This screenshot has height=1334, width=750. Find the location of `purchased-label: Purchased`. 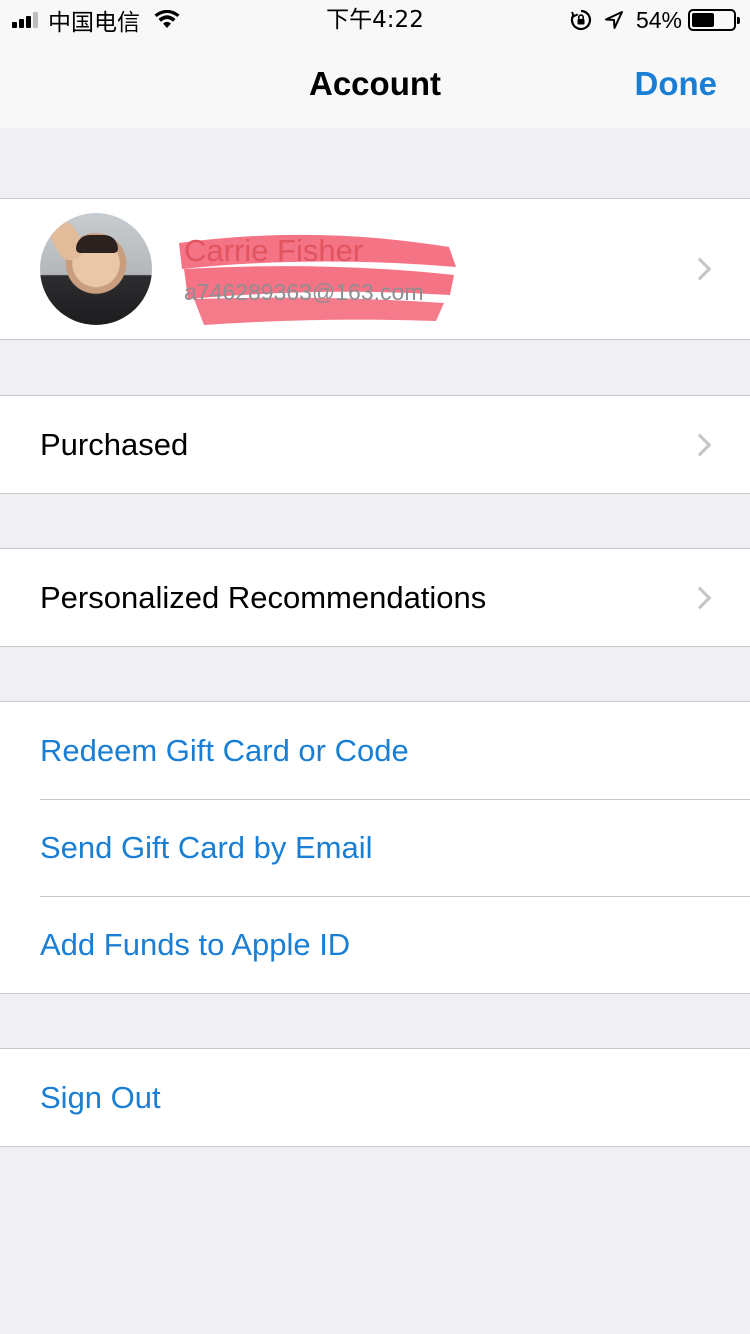

purchased-label: Purchased is located at coordinates (114, 444).